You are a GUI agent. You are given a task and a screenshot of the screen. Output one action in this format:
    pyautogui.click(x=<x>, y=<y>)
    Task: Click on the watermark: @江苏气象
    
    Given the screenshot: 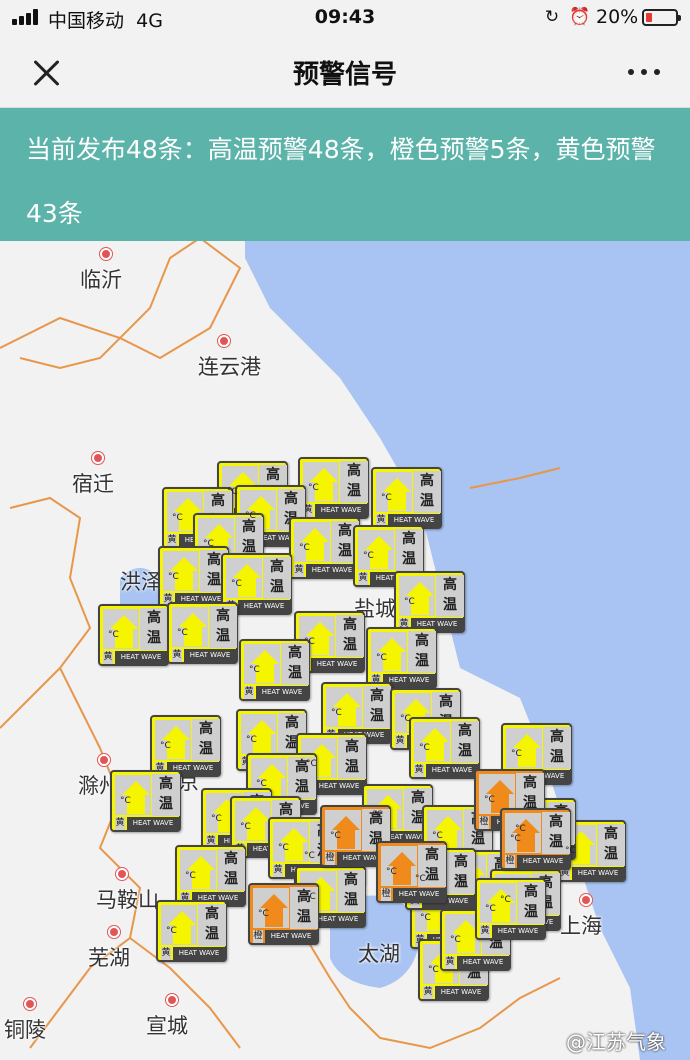 What is the action you would take?
    pyautogui.click(x=616, y=1042)
    